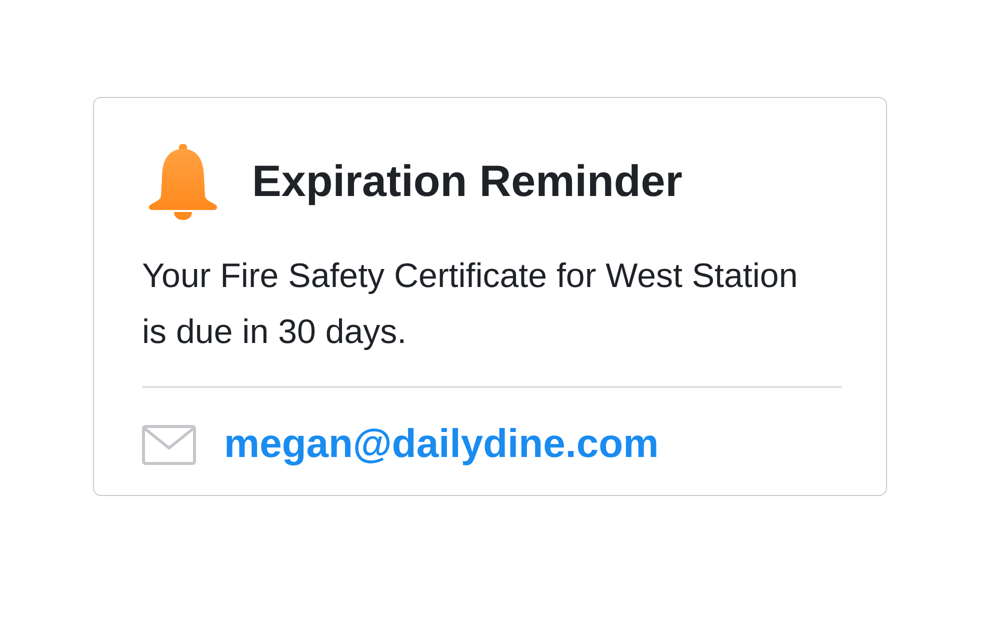 This screenshot has height=628, width=989. I want to click on reminder-title: Expiration Reminder, so click(467, 182).